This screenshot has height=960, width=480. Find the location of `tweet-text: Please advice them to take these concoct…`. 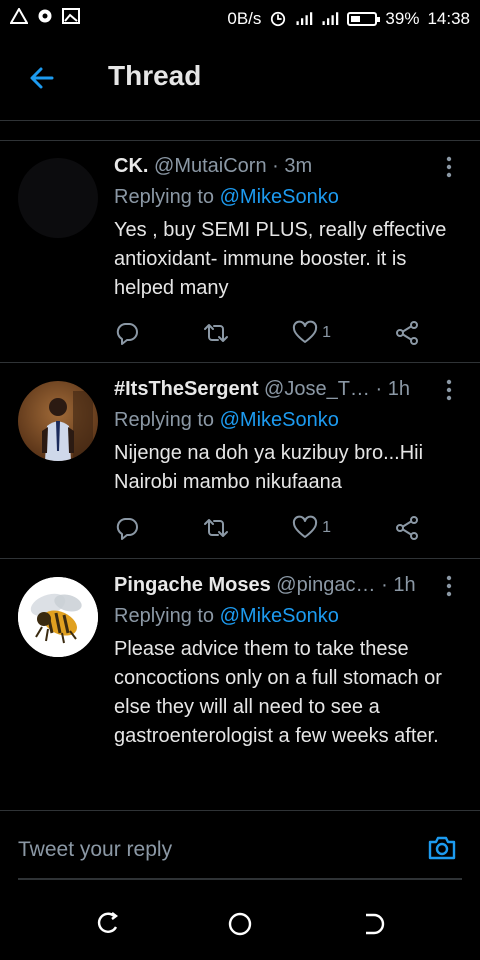

tweet-text: Please advice them to take these concoct… is located at coordinates (278, 692).